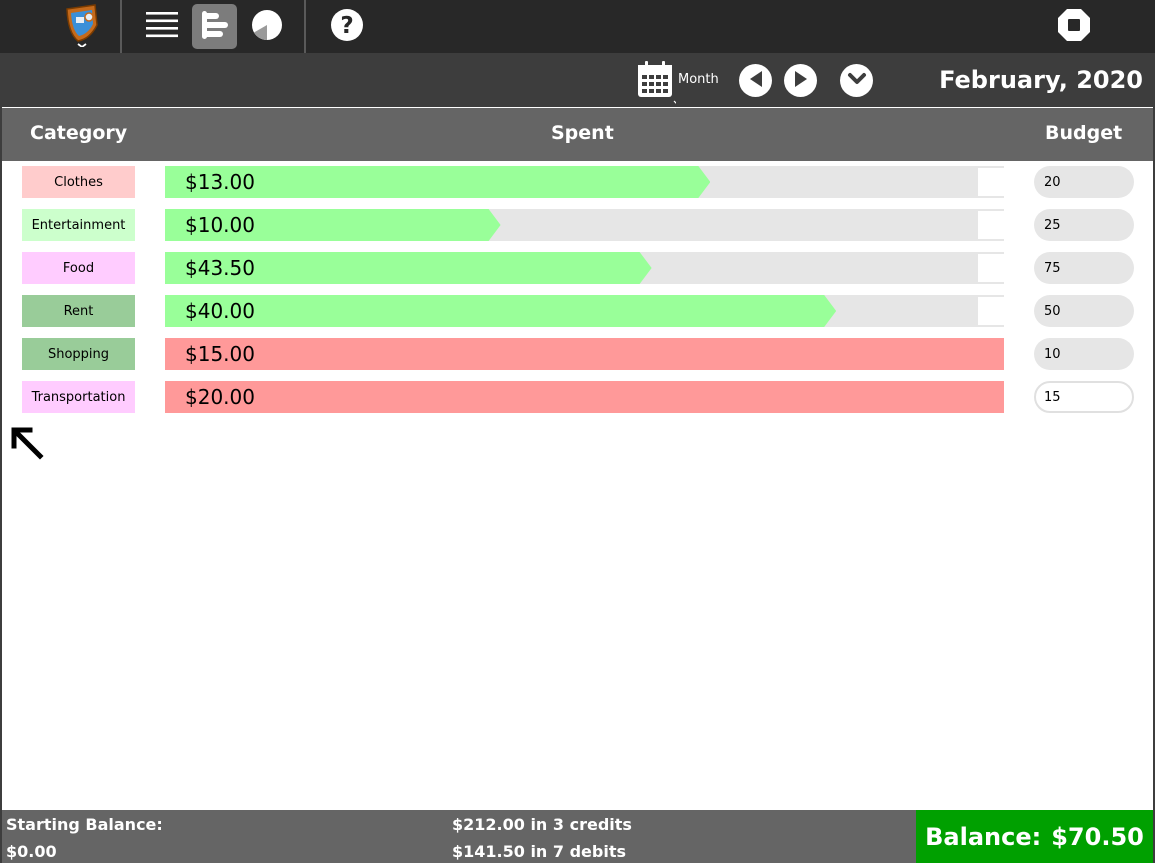 Image resolution: width=1155 pixels, height=863 pixels. What do you see at coordinates (582, 133) in the screenshot?
I see `header-spent: Spent` at bounding box center [582, 133].